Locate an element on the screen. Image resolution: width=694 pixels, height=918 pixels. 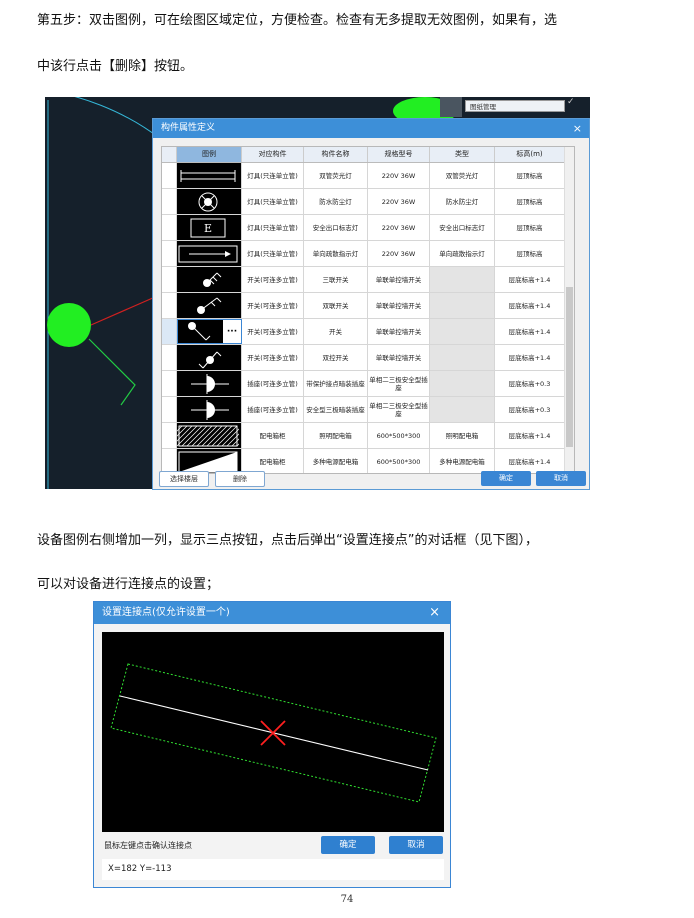
table-row: 灯具(只连单立管) 防水防尘灯 220V 36W 防水防尘灯 层顶标高 is located at coordinates (368, 202).